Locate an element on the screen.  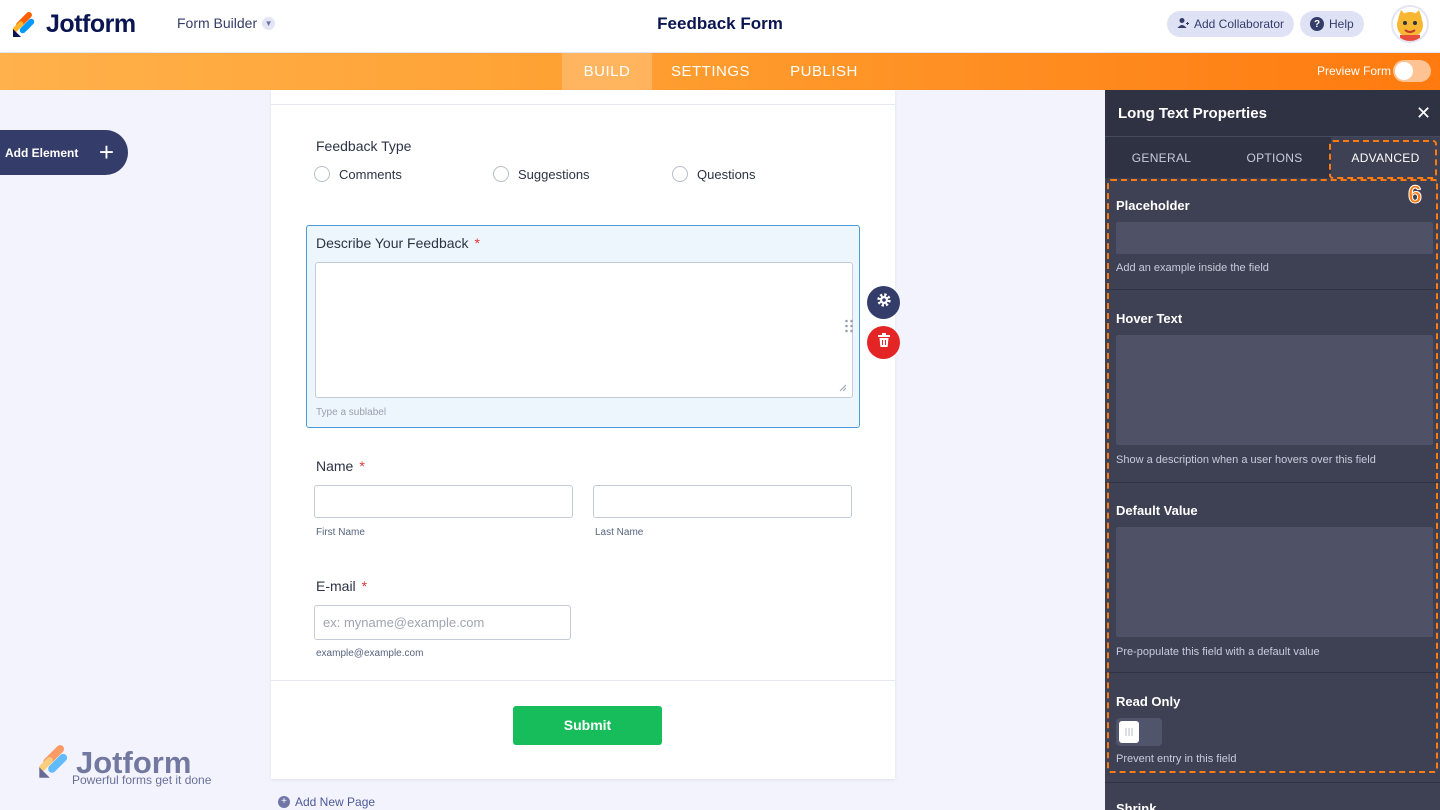
trash-icon is located at coordinates (883, 342).